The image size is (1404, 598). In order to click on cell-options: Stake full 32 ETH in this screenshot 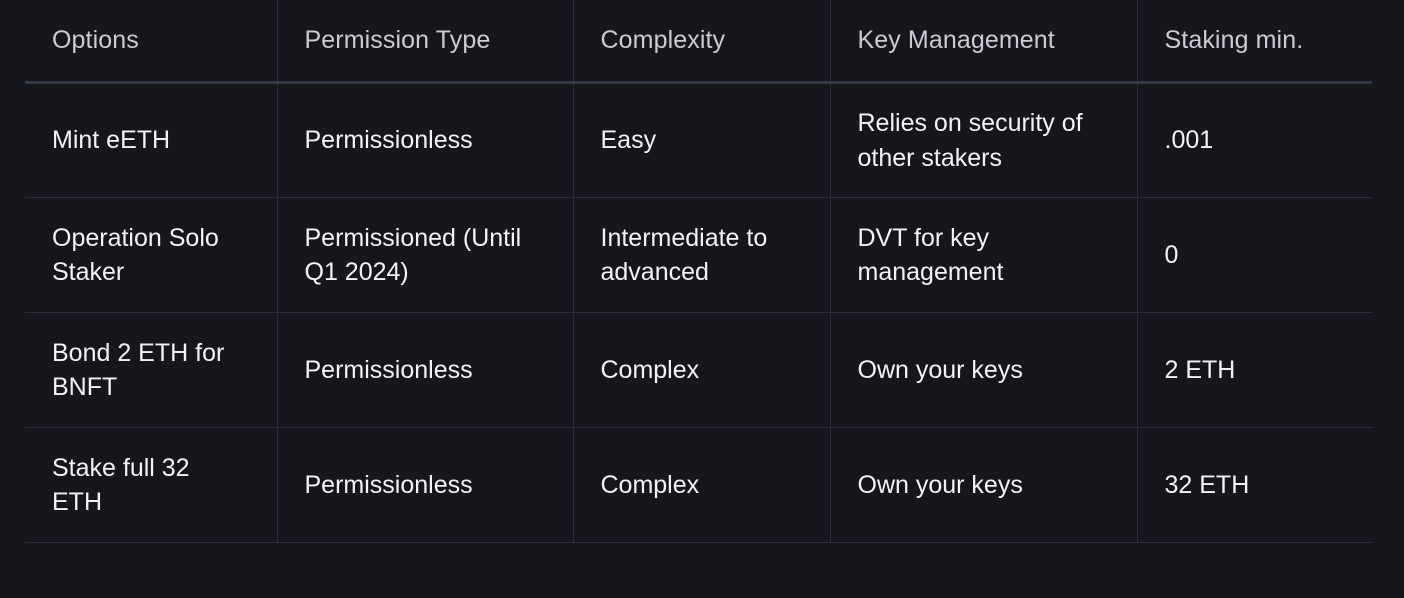, I will do `click(151, 485)`.